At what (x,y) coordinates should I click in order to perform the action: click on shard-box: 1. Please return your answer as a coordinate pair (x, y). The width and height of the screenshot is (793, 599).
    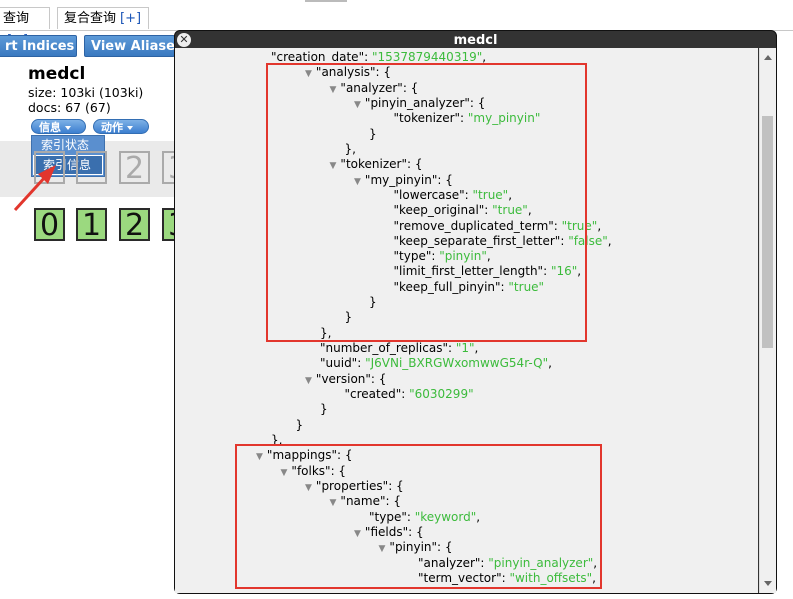
    Looking at the image, I should click on (91, 224).